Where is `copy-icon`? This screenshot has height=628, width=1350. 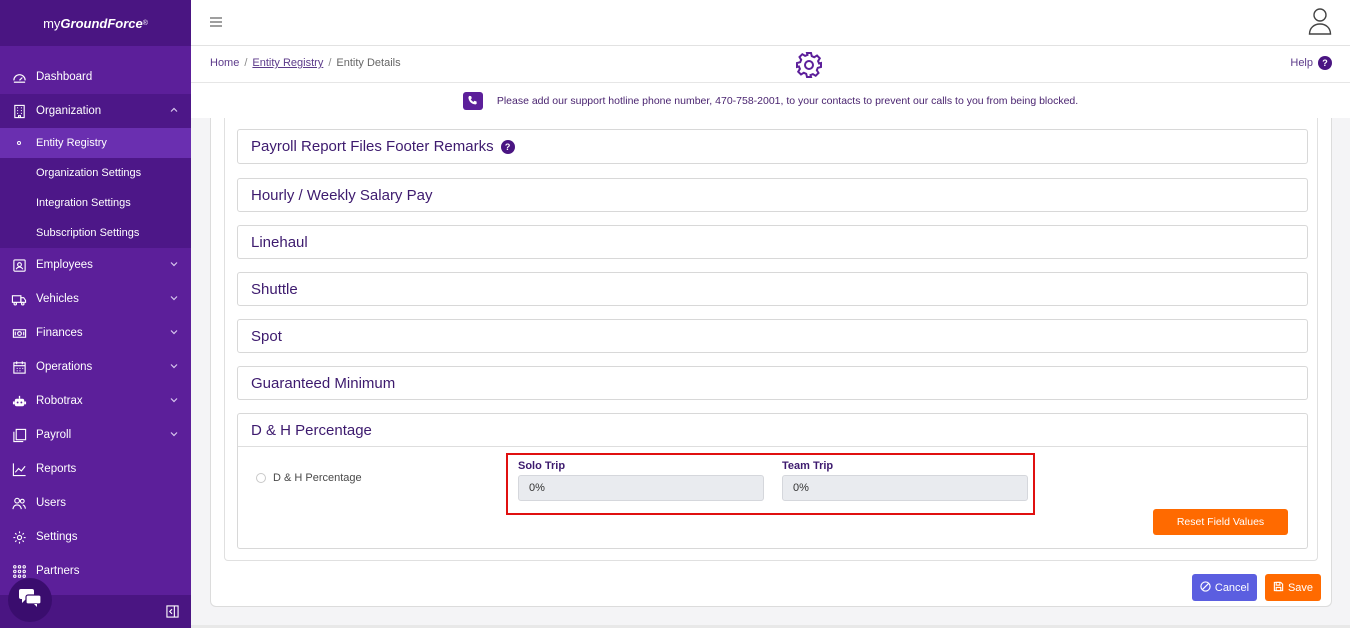 copy-icon is located at coordinates (19, 435).